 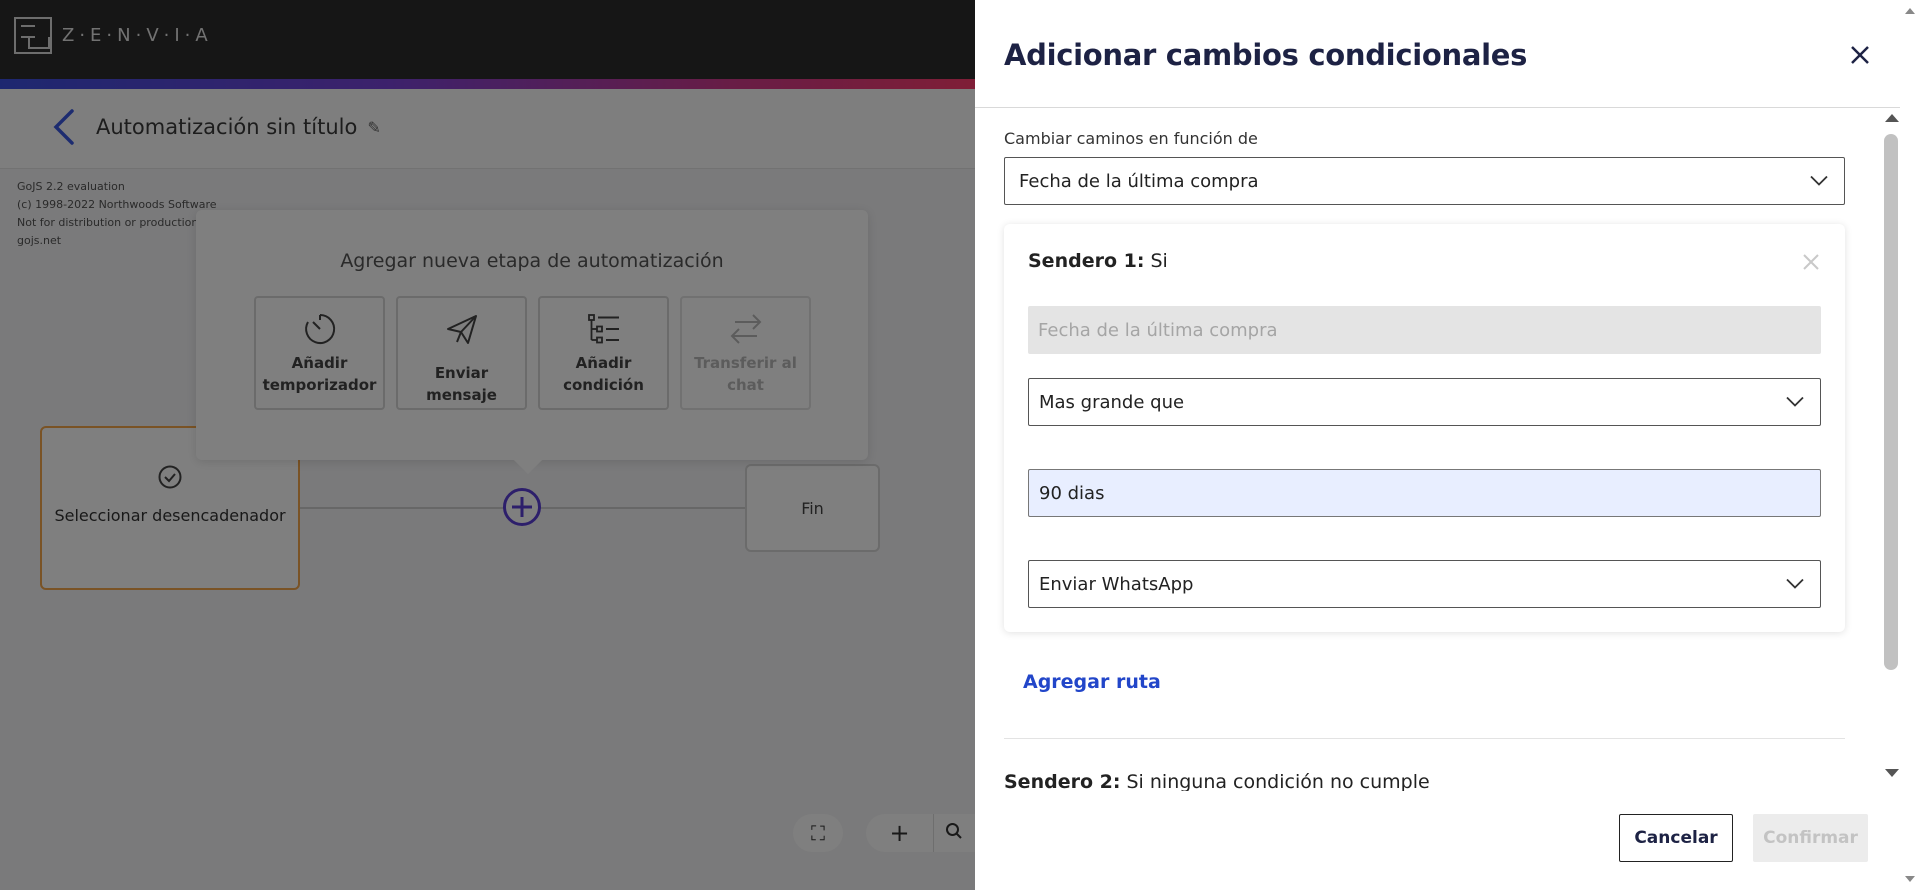 What do you see at coordinates (1811, 262) in the screenshot?
I see `remove-path-close-icon` at bounding box center [1811, 262].